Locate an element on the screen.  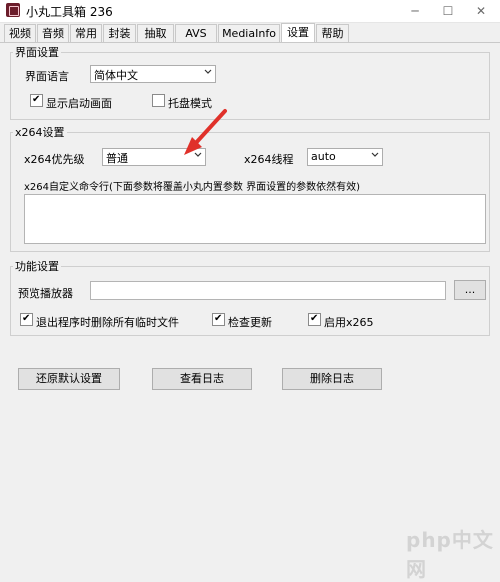
app-icon is located at coordinates (13, 10).